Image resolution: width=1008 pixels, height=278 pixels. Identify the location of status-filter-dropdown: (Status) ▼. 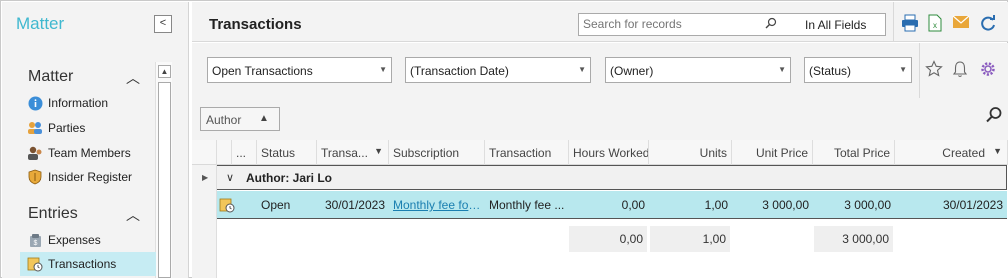
(858, 70).